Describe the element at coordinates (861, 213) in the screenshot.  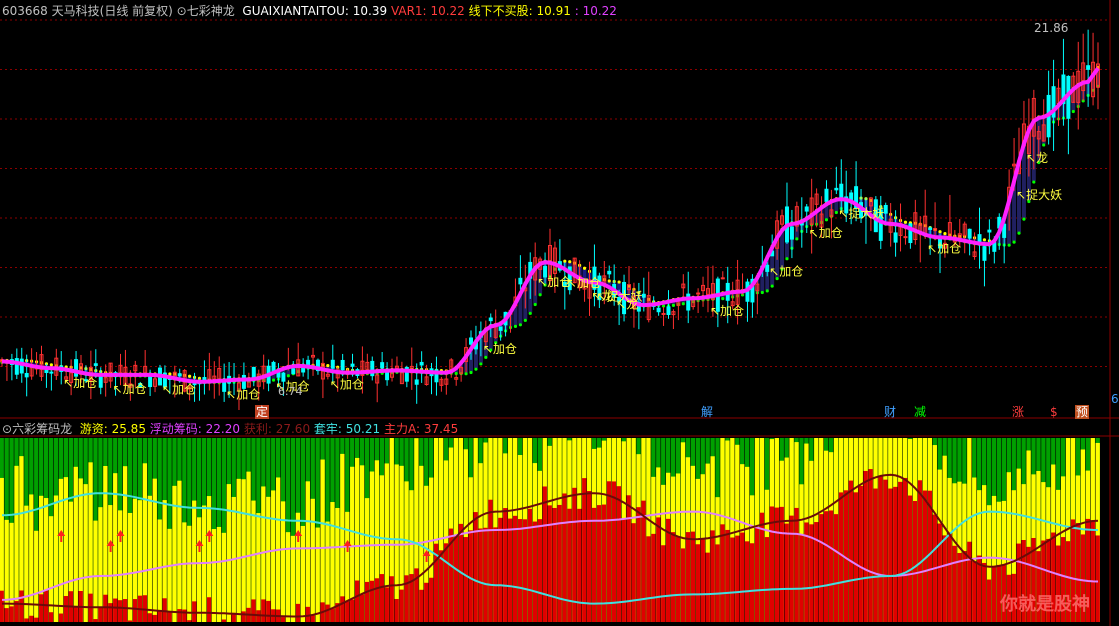
I see `signal-label: ↖捉大妖` at that location.